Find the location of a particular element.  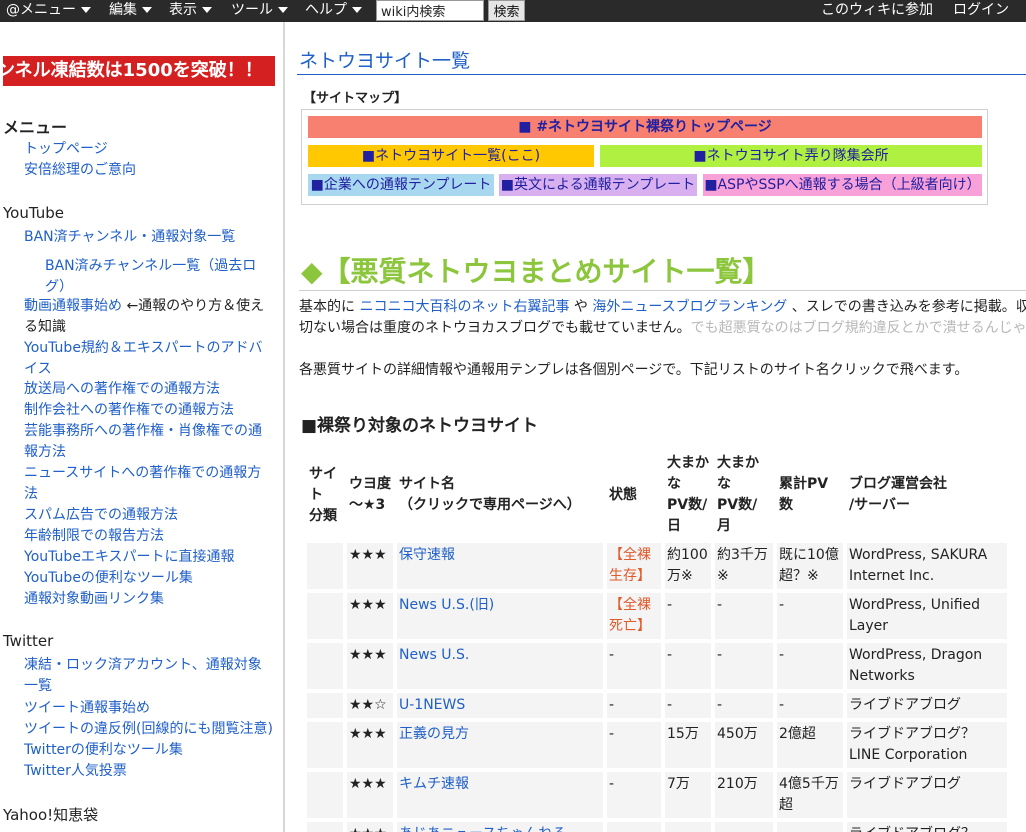

cell-day-pv: 15万 is located at coordinates (688, 745).